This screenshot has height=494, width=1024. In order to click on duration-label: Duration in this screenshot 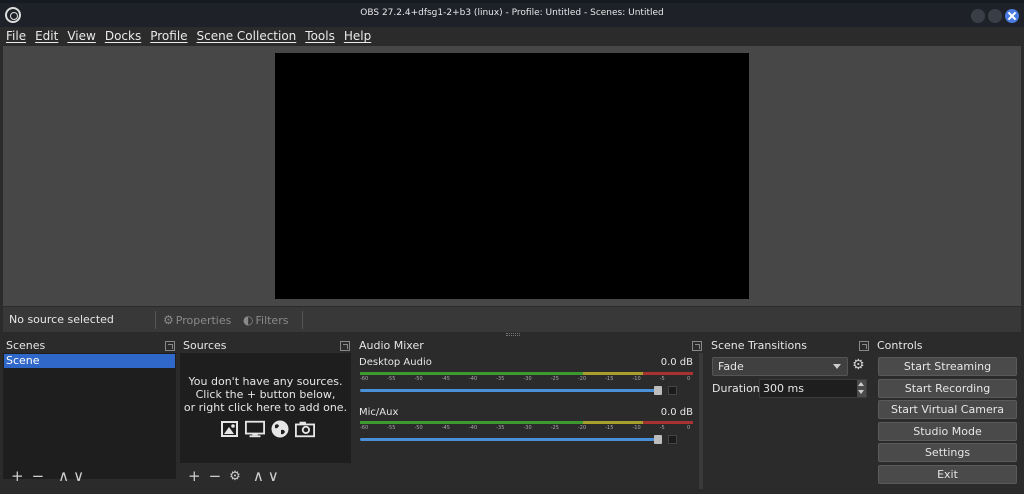, I will do `click(736, 388)`.